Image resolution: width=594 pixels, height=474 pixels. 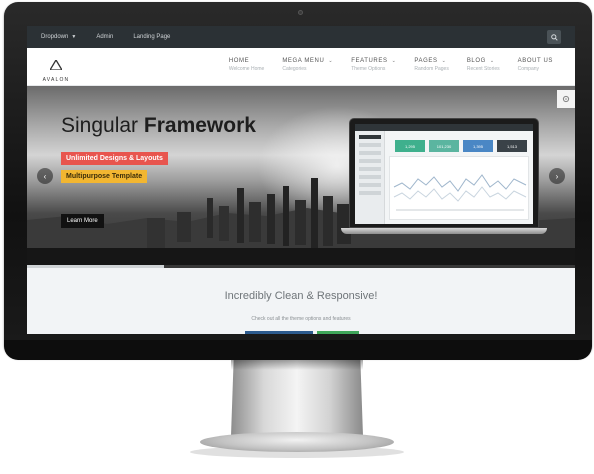 What do you see at coordinates (297, 442) in the screenshot?
I see `monitor-base` at bounding box center [297, 442].